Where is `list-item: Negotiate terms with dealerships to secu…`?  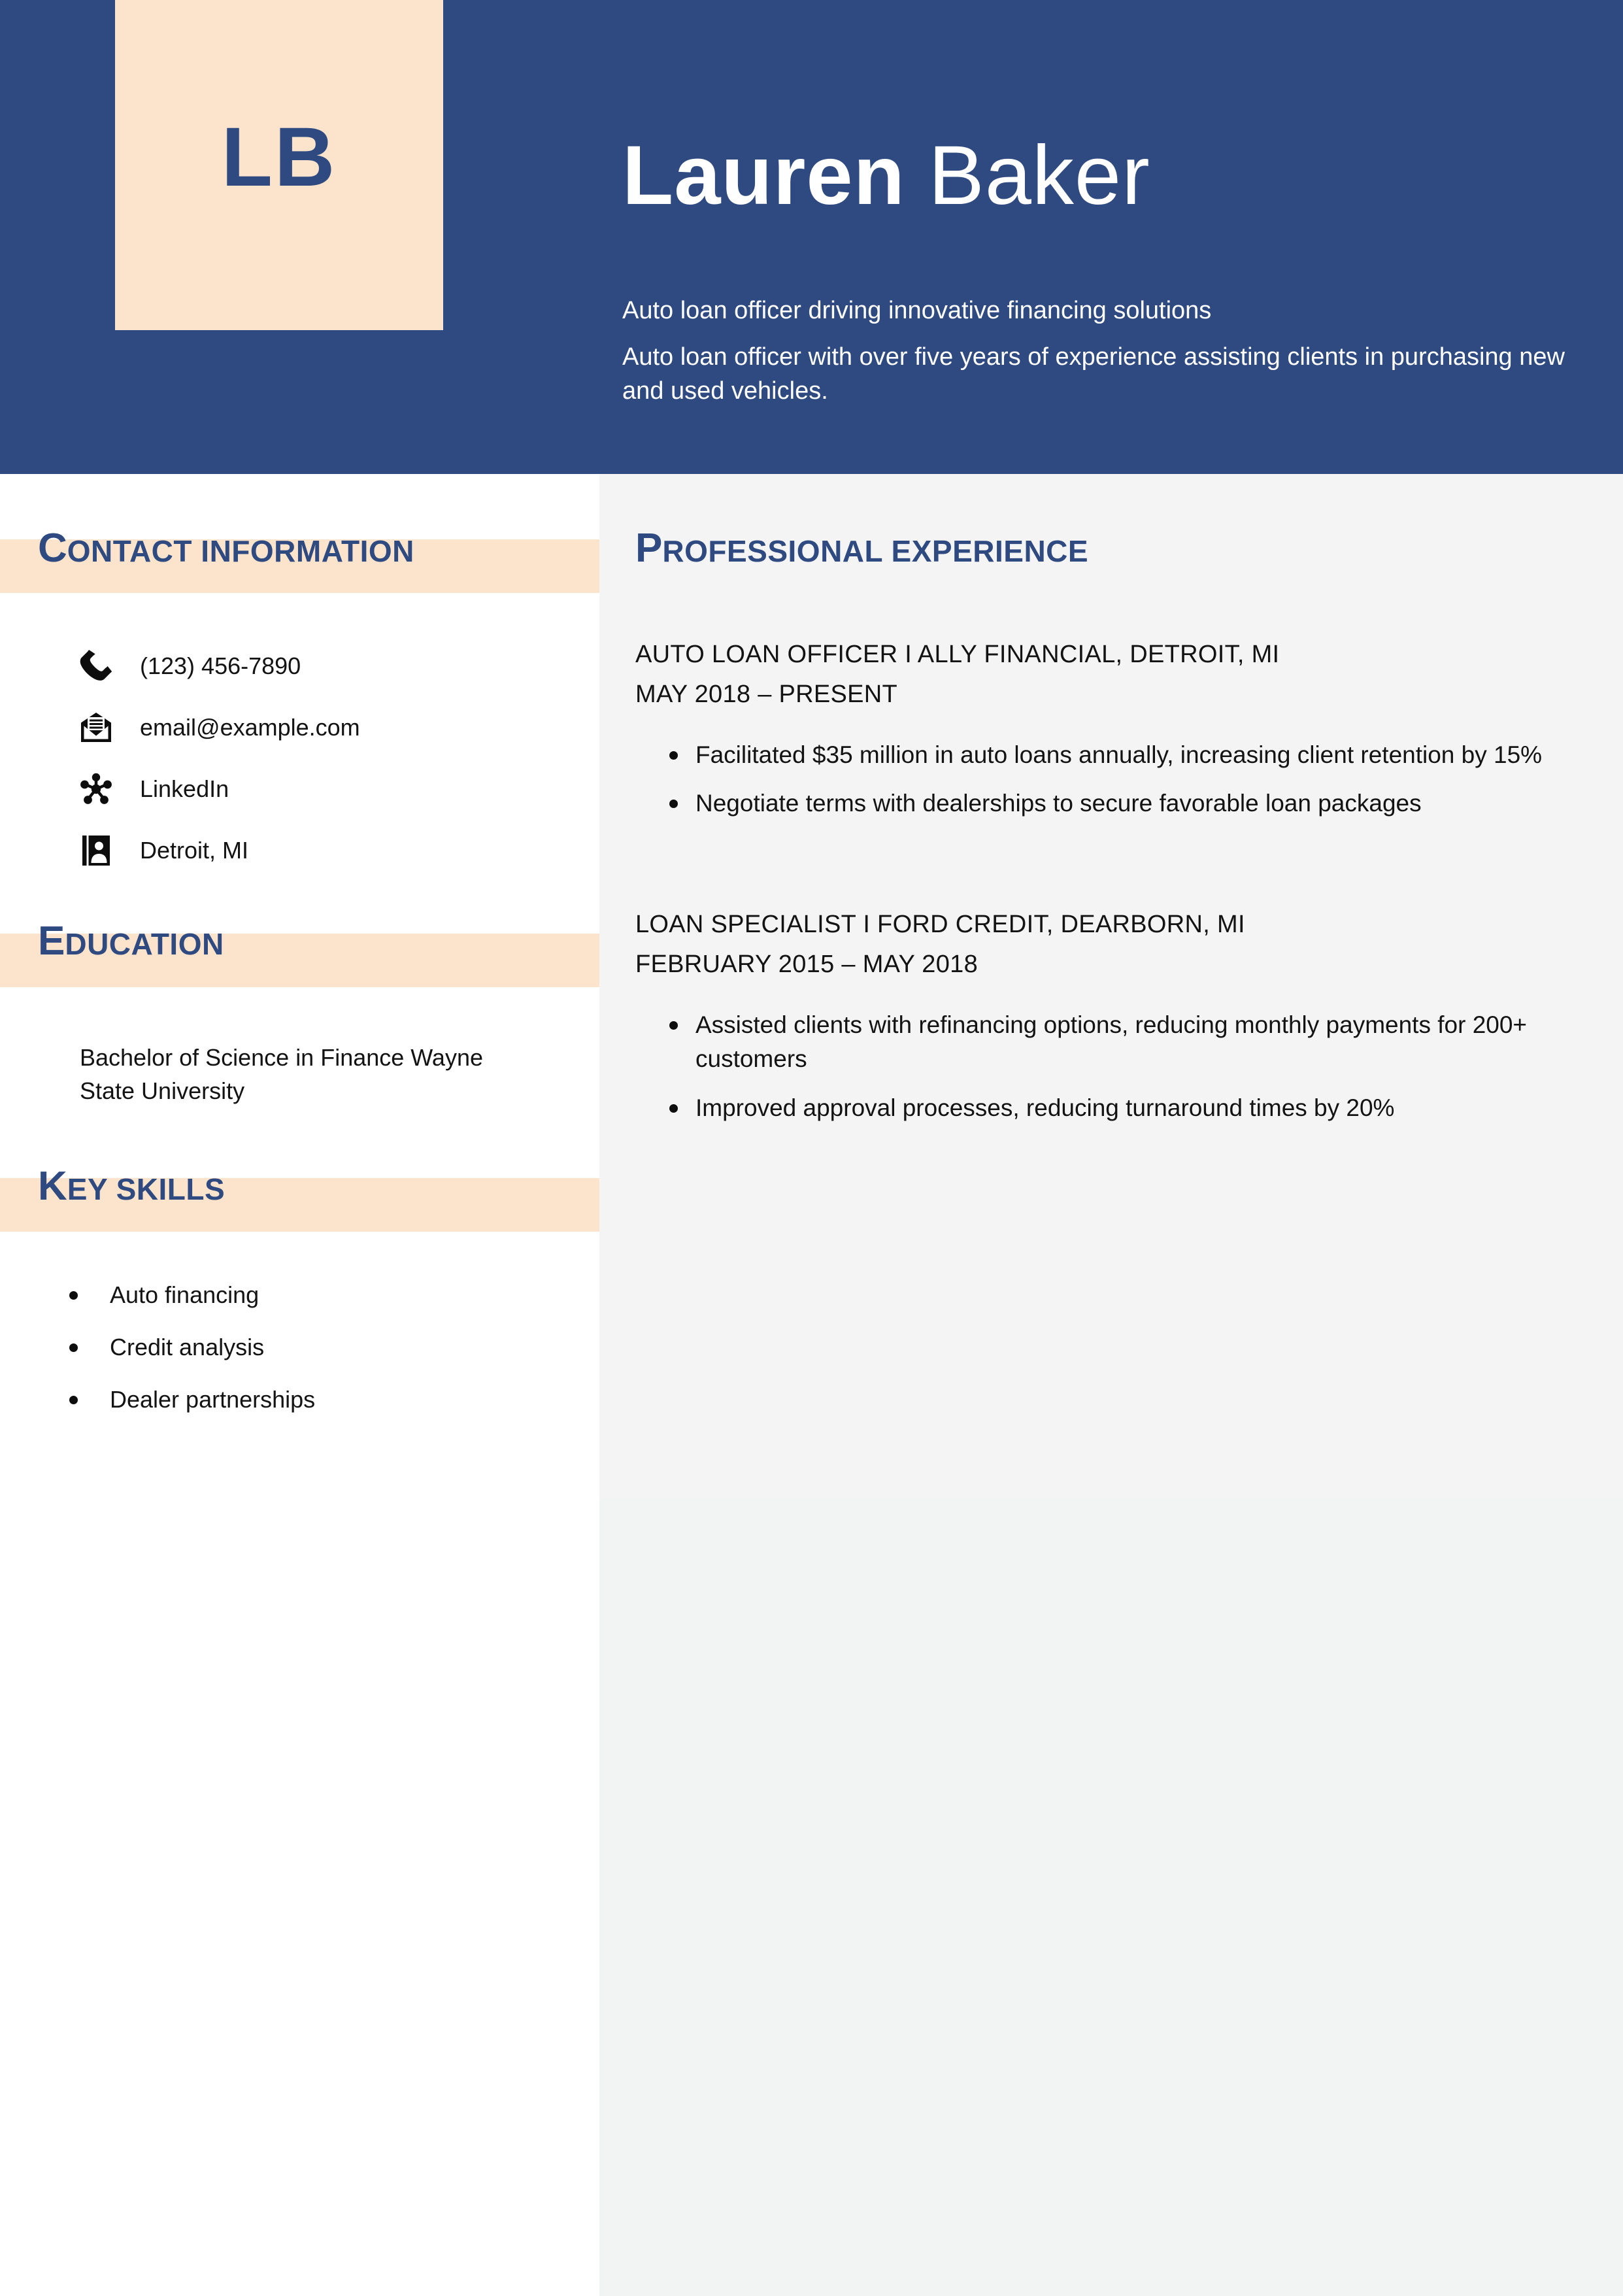 list-item: Negotiate terms with dealerships to secu… is located at coordinates (1102, 804).